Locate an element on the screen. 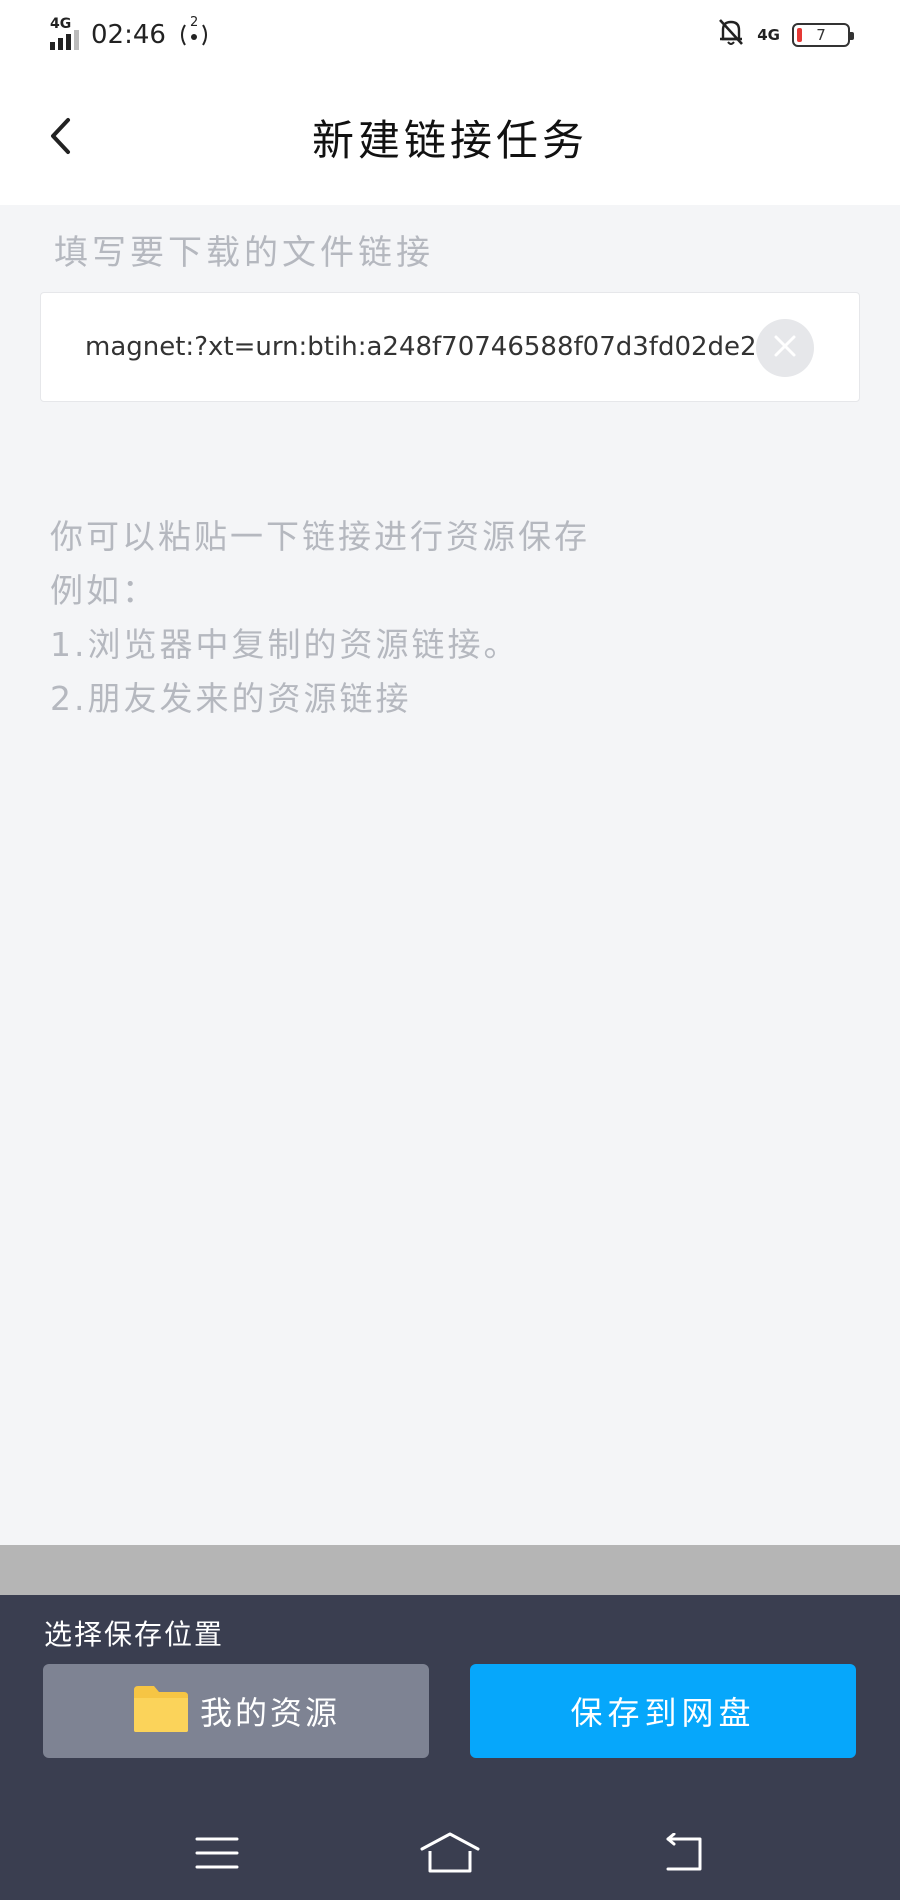 The height and width of the screenshot is (1900, 900). clear-button is located at coordinates (785, 348).